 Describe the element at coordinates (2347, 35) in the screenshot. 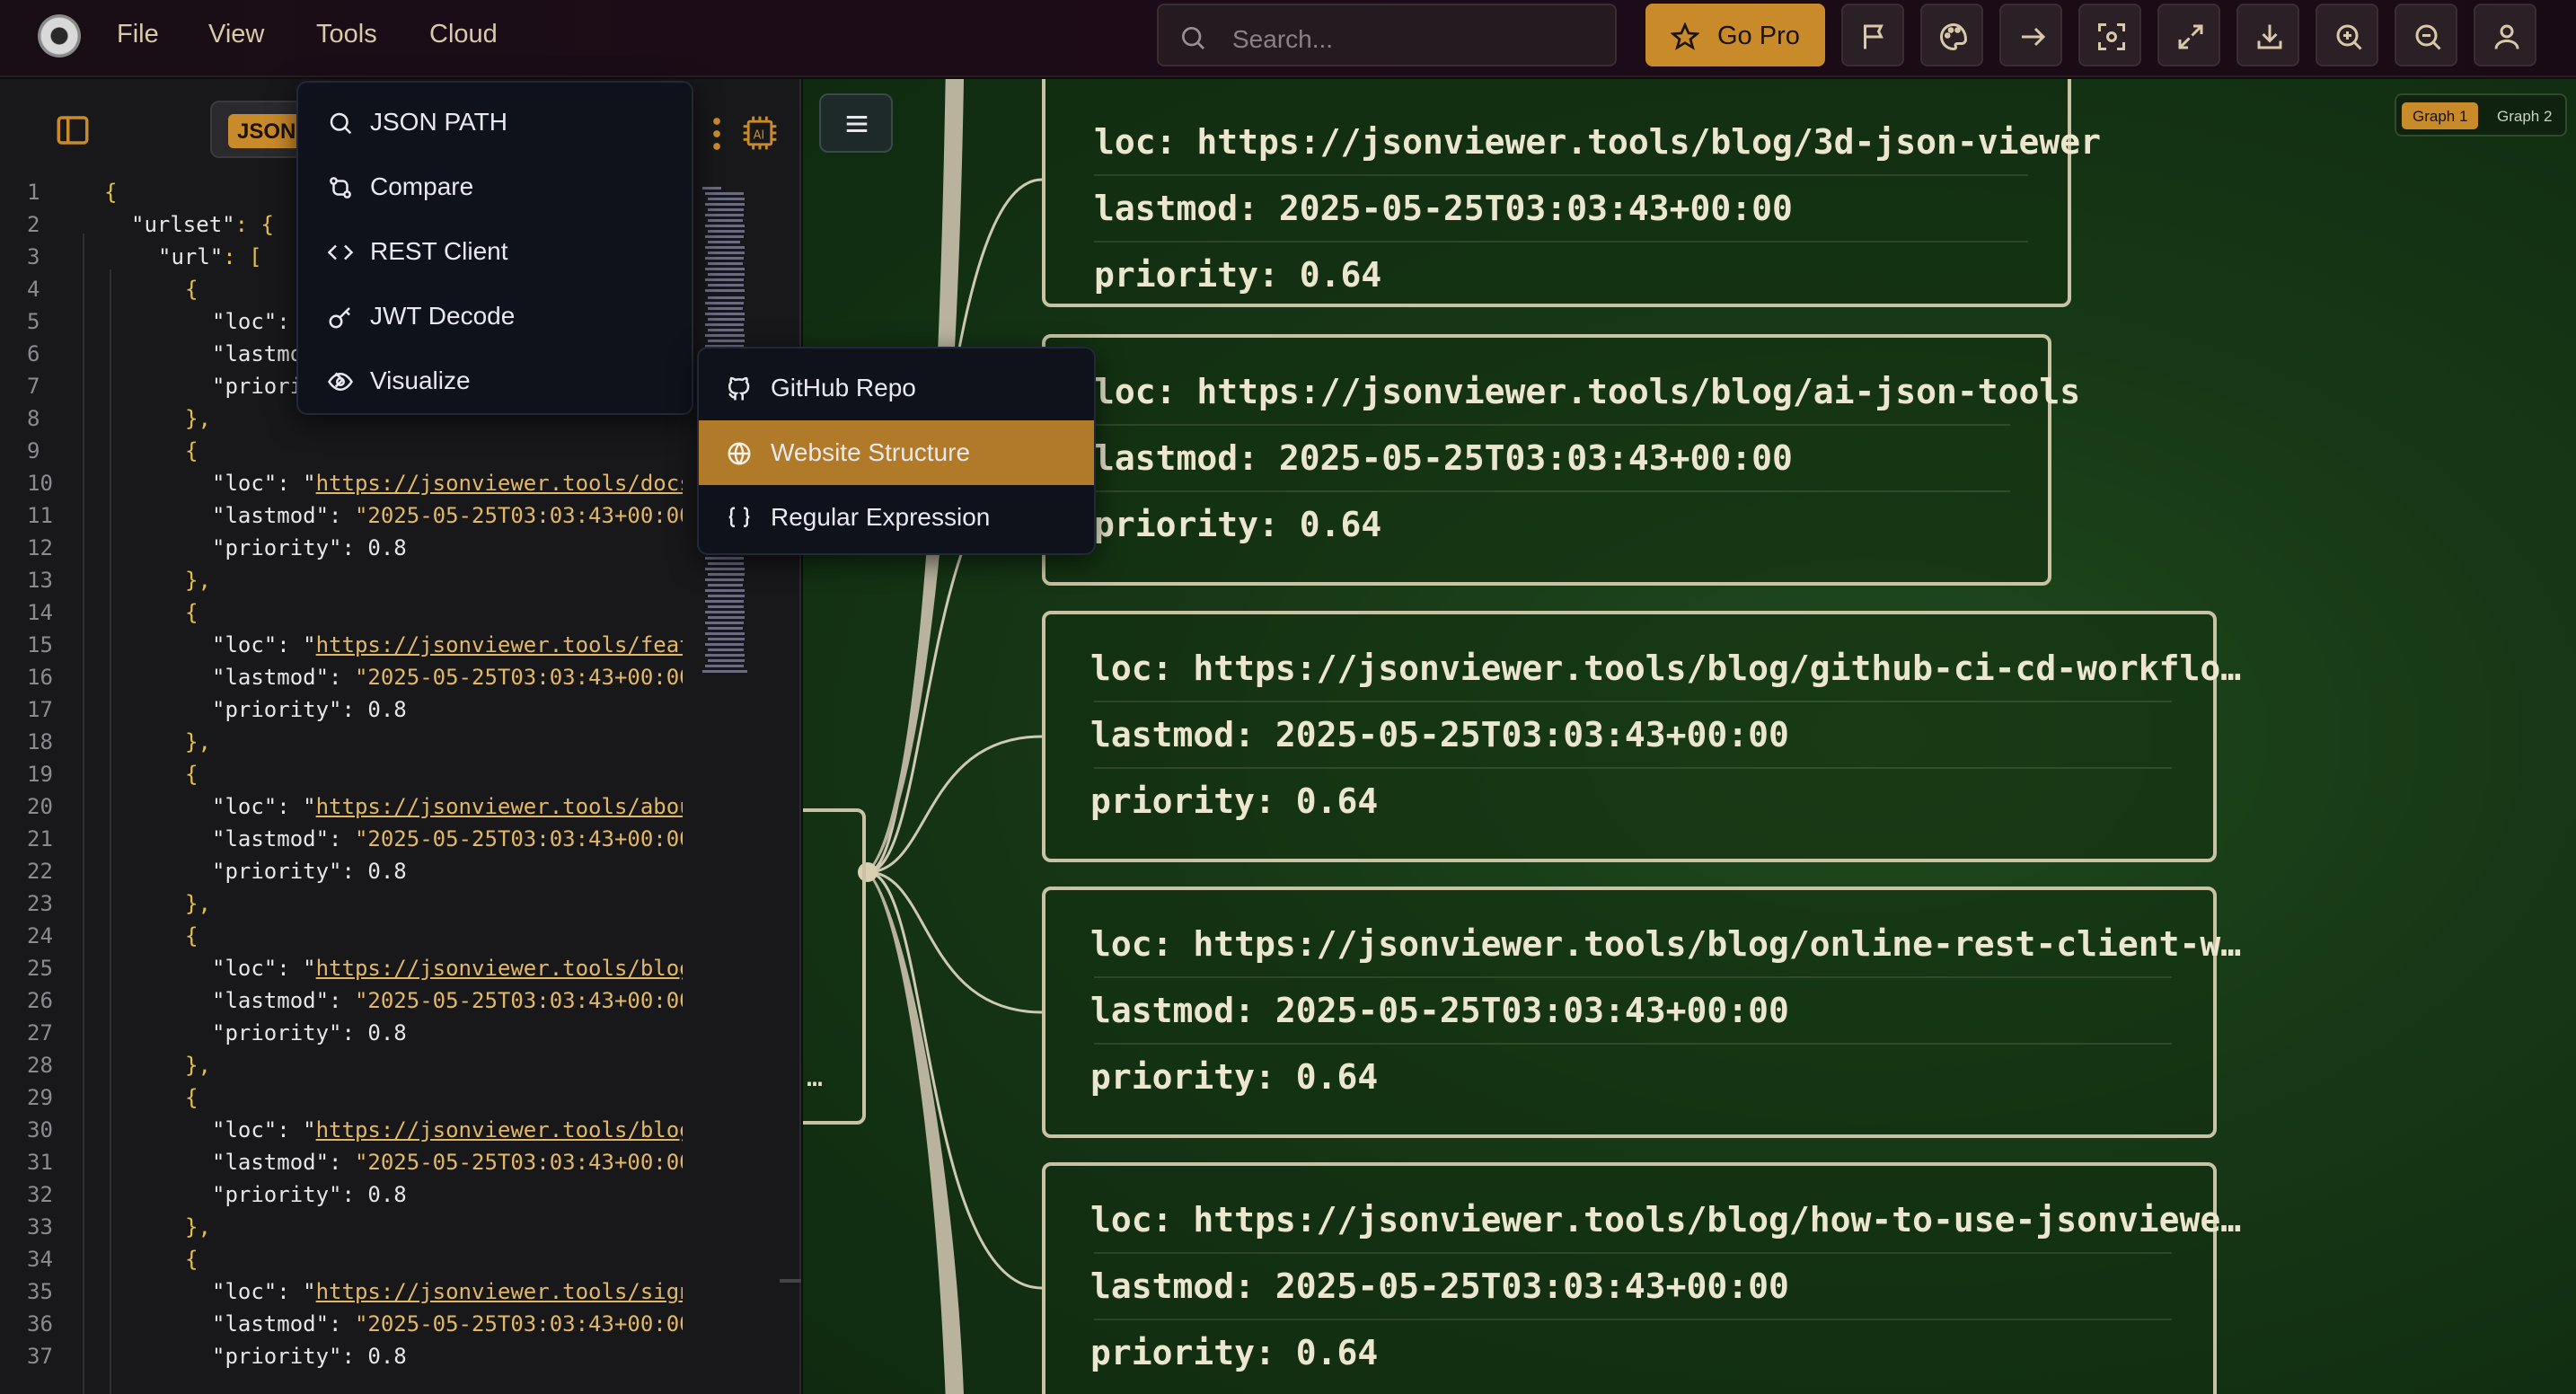

I see `zoom-in-button` at that location.